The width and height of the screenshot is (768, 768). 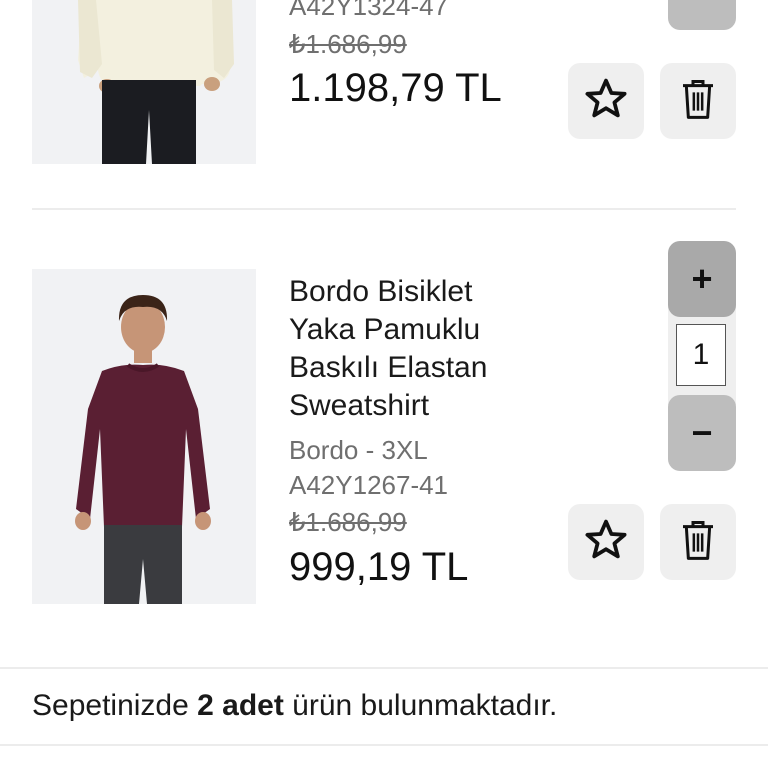 I want to click on price-1: 1.198,79 TL, so click(x=395, y=88).